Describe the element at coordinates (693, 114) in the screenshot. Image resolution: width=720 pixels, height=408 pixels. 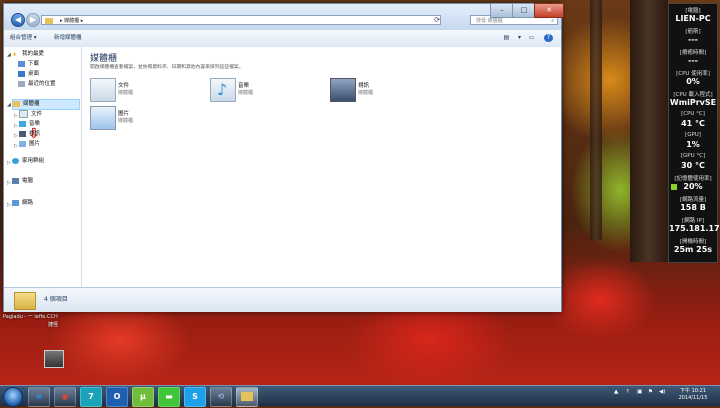
I see `gadget-label: [CPU °C]` at that location.